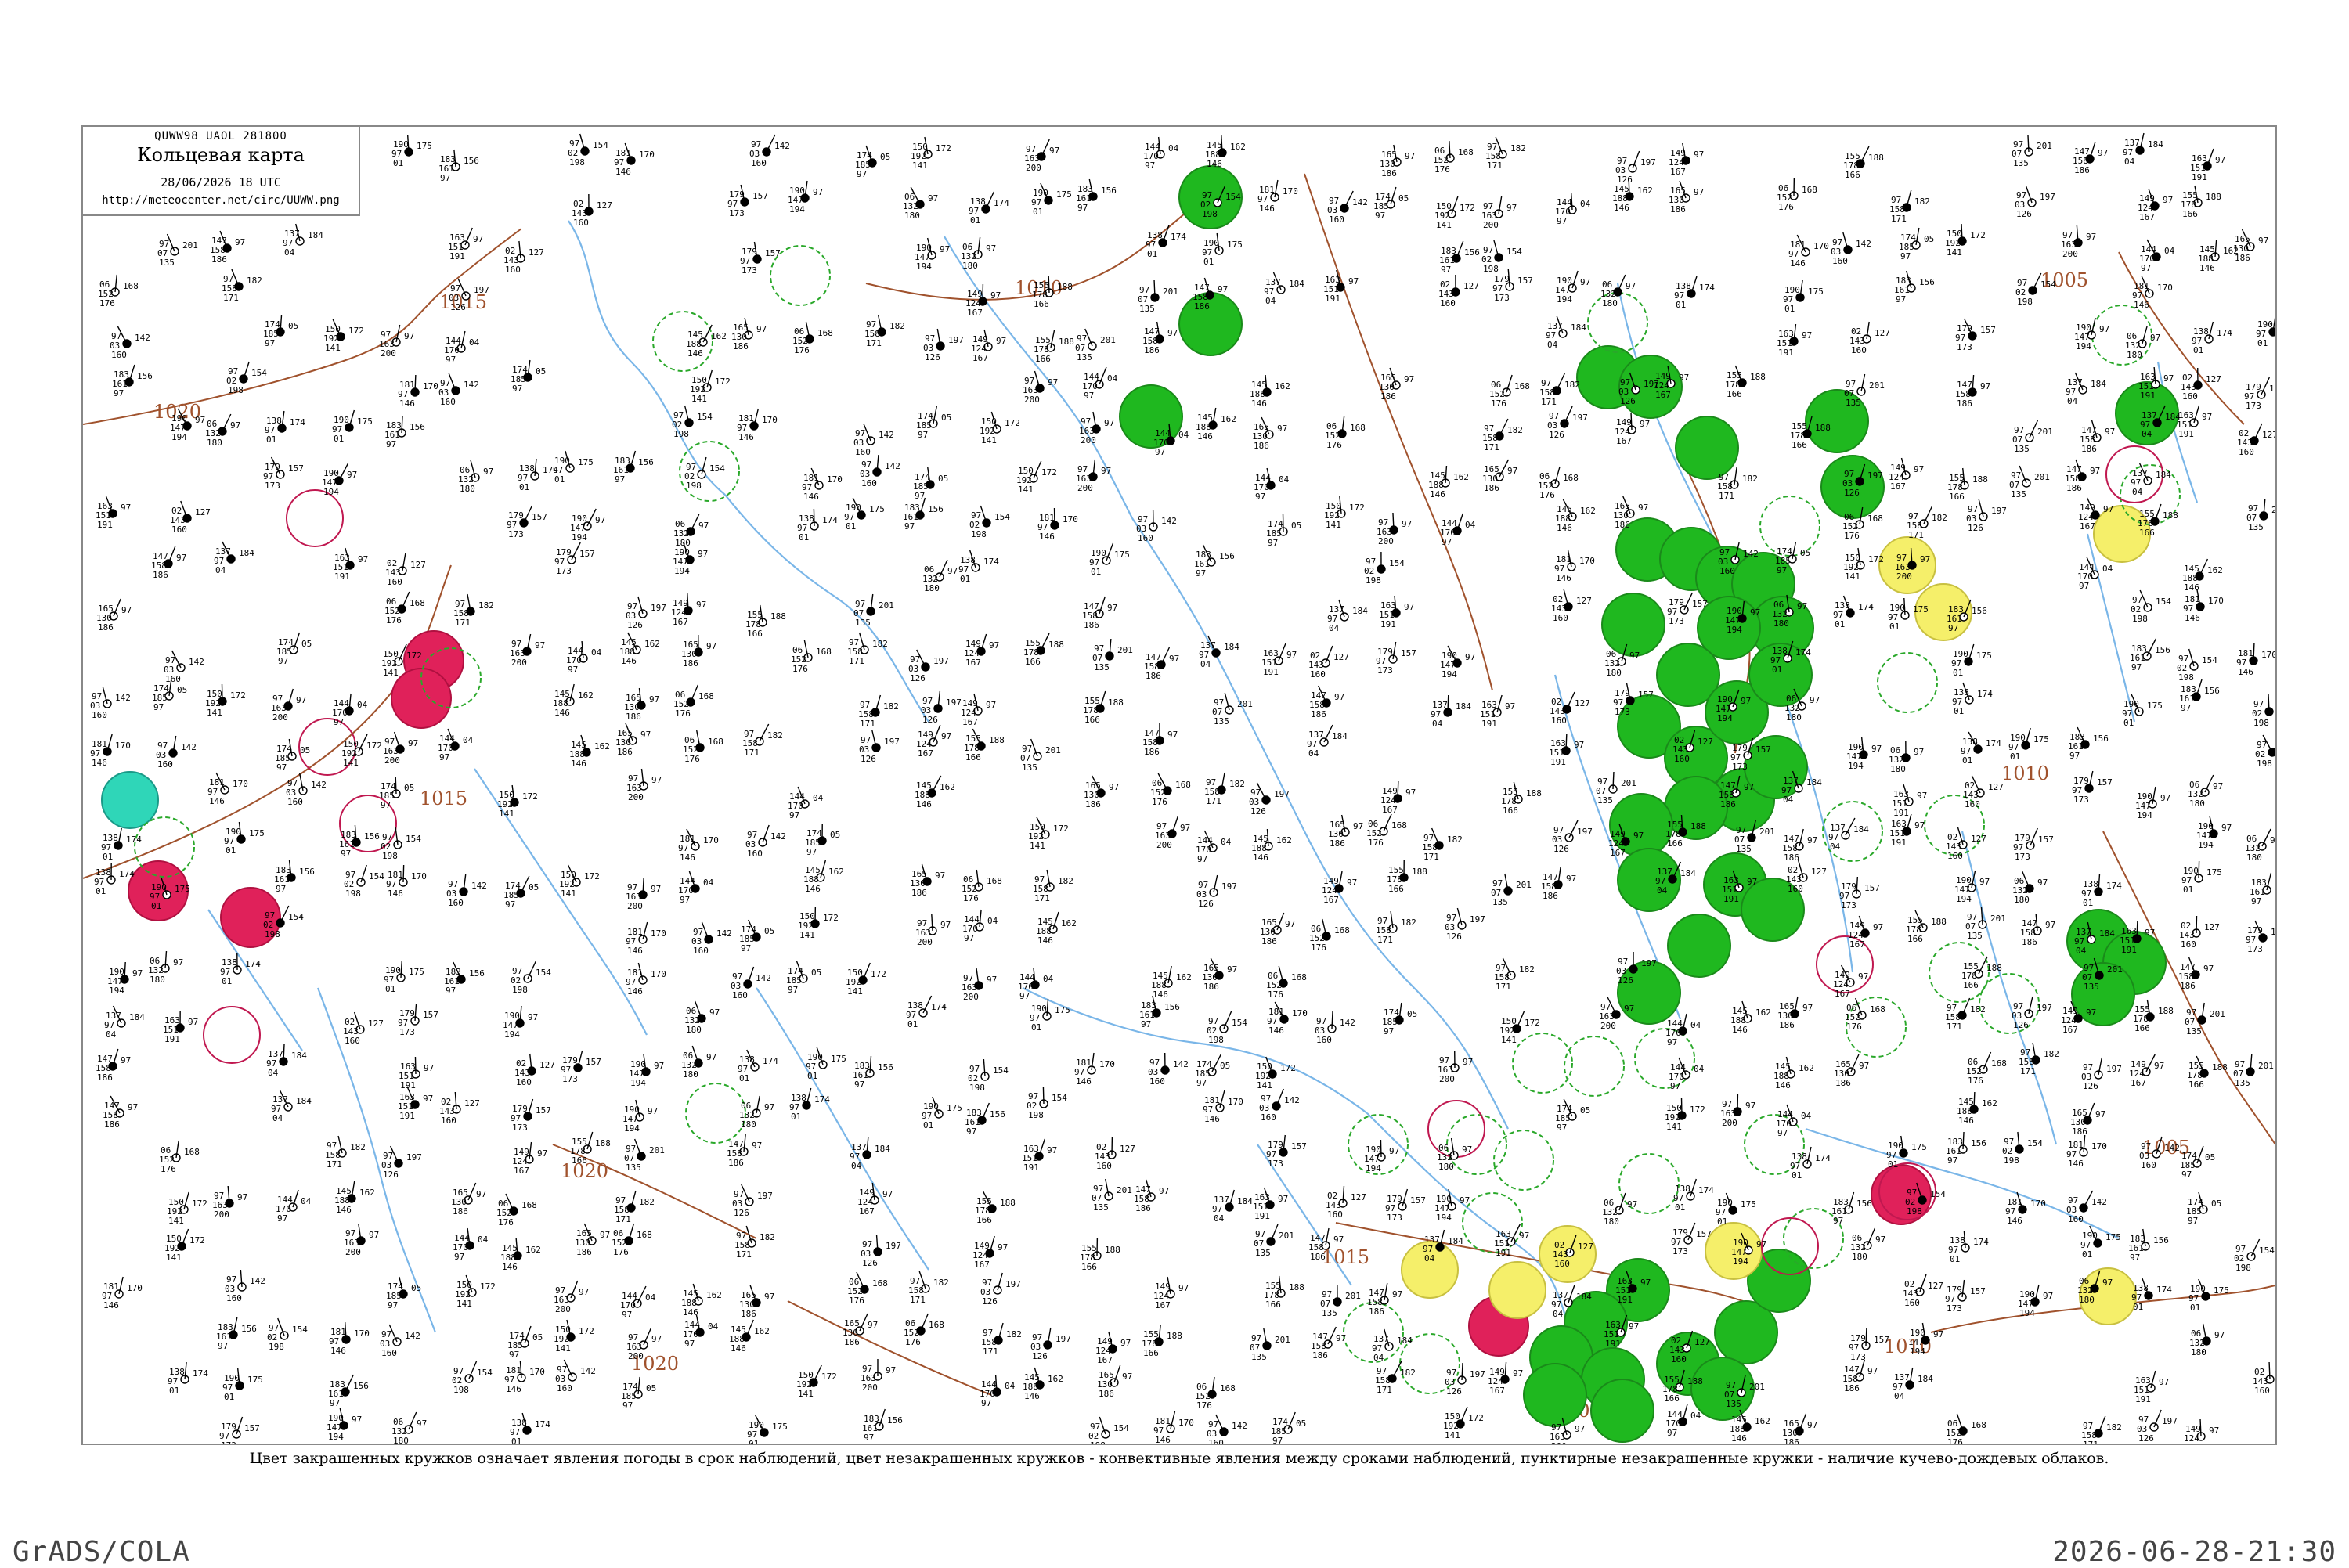 This screenshot has height=1568, width=2349. Describe the element at coordinates (979, 534) in the screenshot. I see `station-value: 198` at that location.